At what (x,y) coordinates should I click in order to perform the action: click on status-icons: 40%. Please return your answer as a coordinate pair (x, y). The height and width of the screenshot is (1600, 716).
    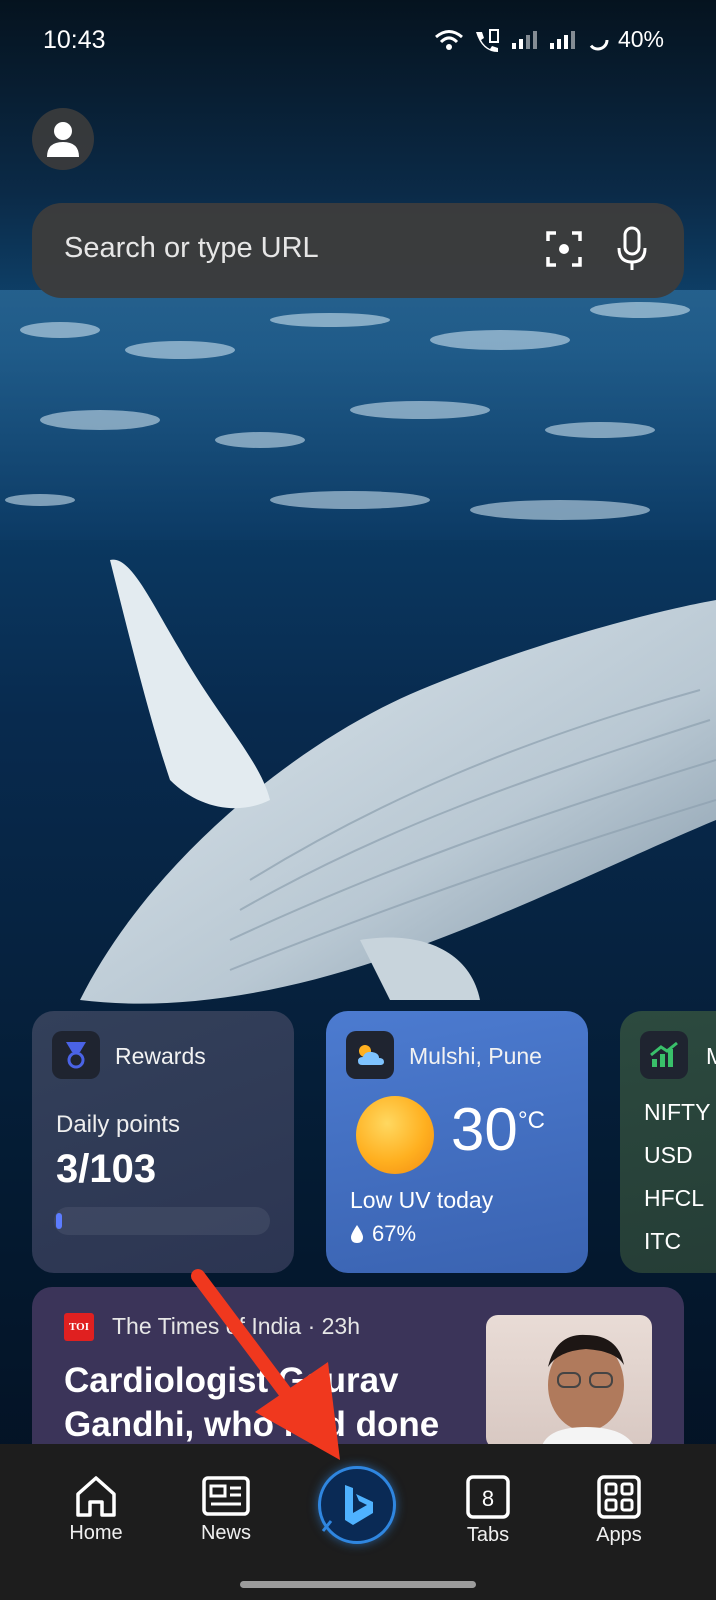
    Looking at the image, I should click on (549, 39).